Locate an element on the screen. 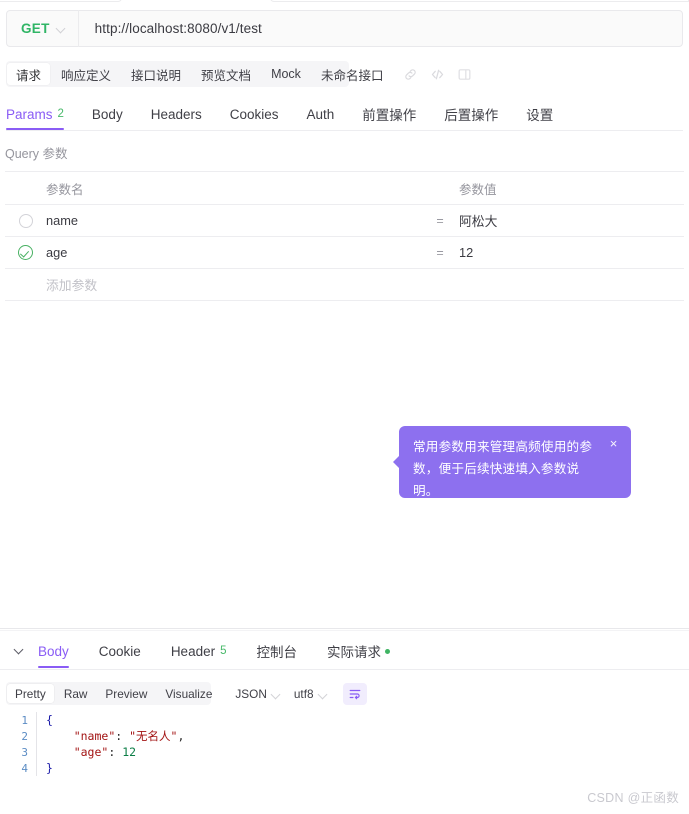  table-header-row: 参数名 参数值 is located at coordinates (344, 188).